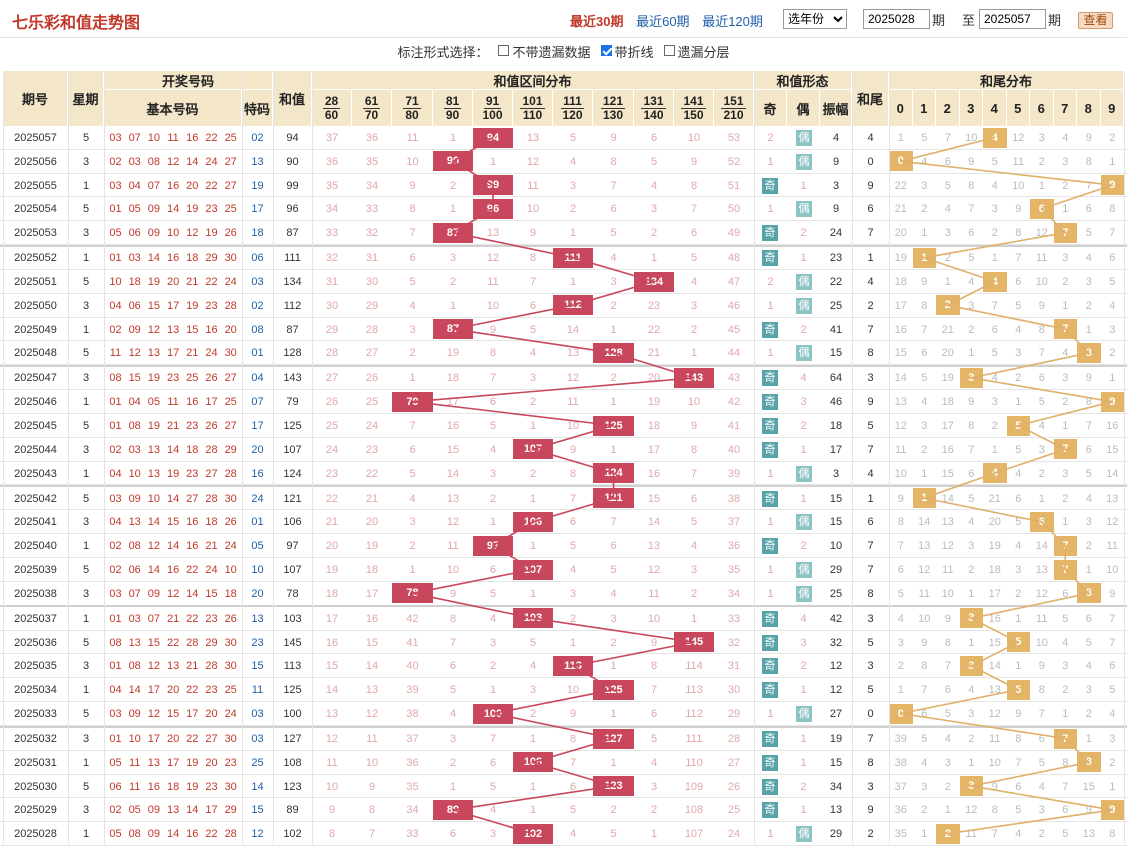 The height and width of the screenshot is (846, 1127). What do you see at coordinates (613, 473) in the screenshot?
I see `sum-range-hit: 124` at bounding box center [613, 473].